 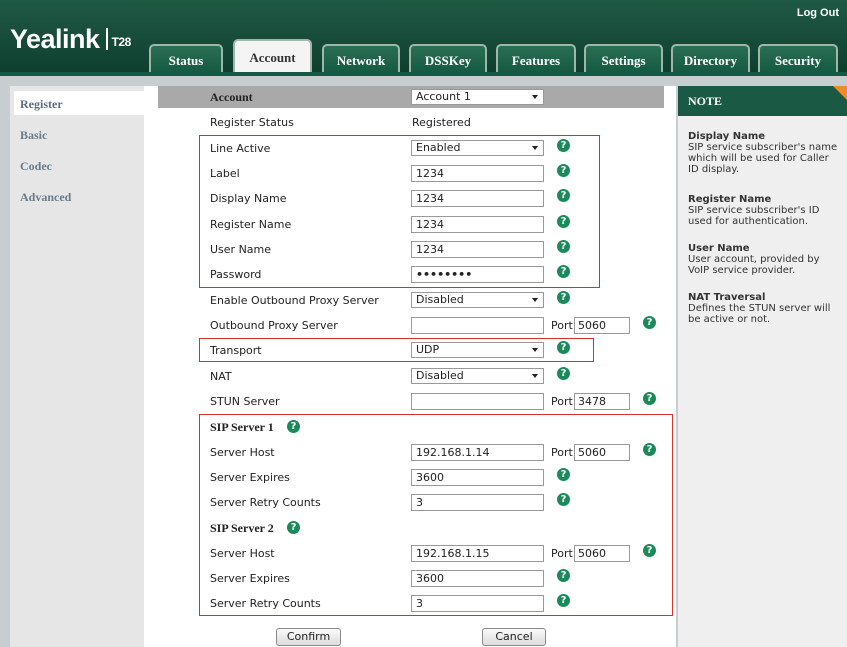 What do you see at coordinates (477, 300) in the screenshot?
I see `outbound-enable-select: Disabled` at bounding box center [477, 300].